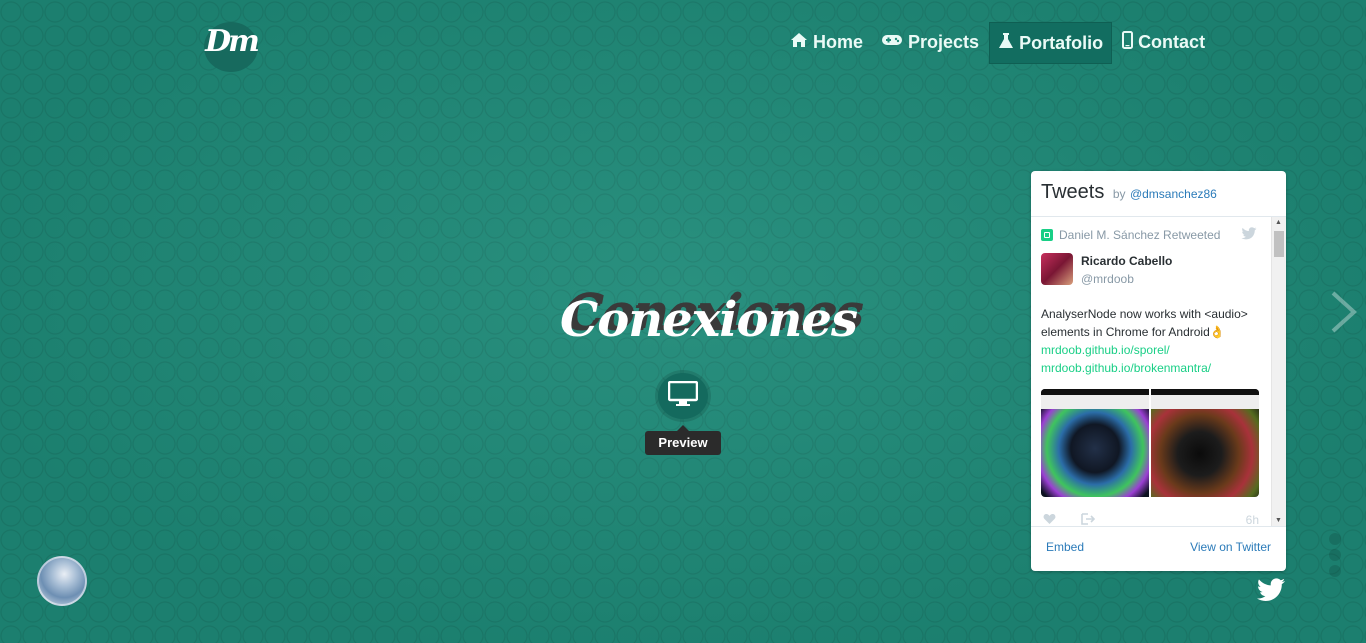 The image size is (1366, 643). I want to click on heart-icon, so click(1049, 519).